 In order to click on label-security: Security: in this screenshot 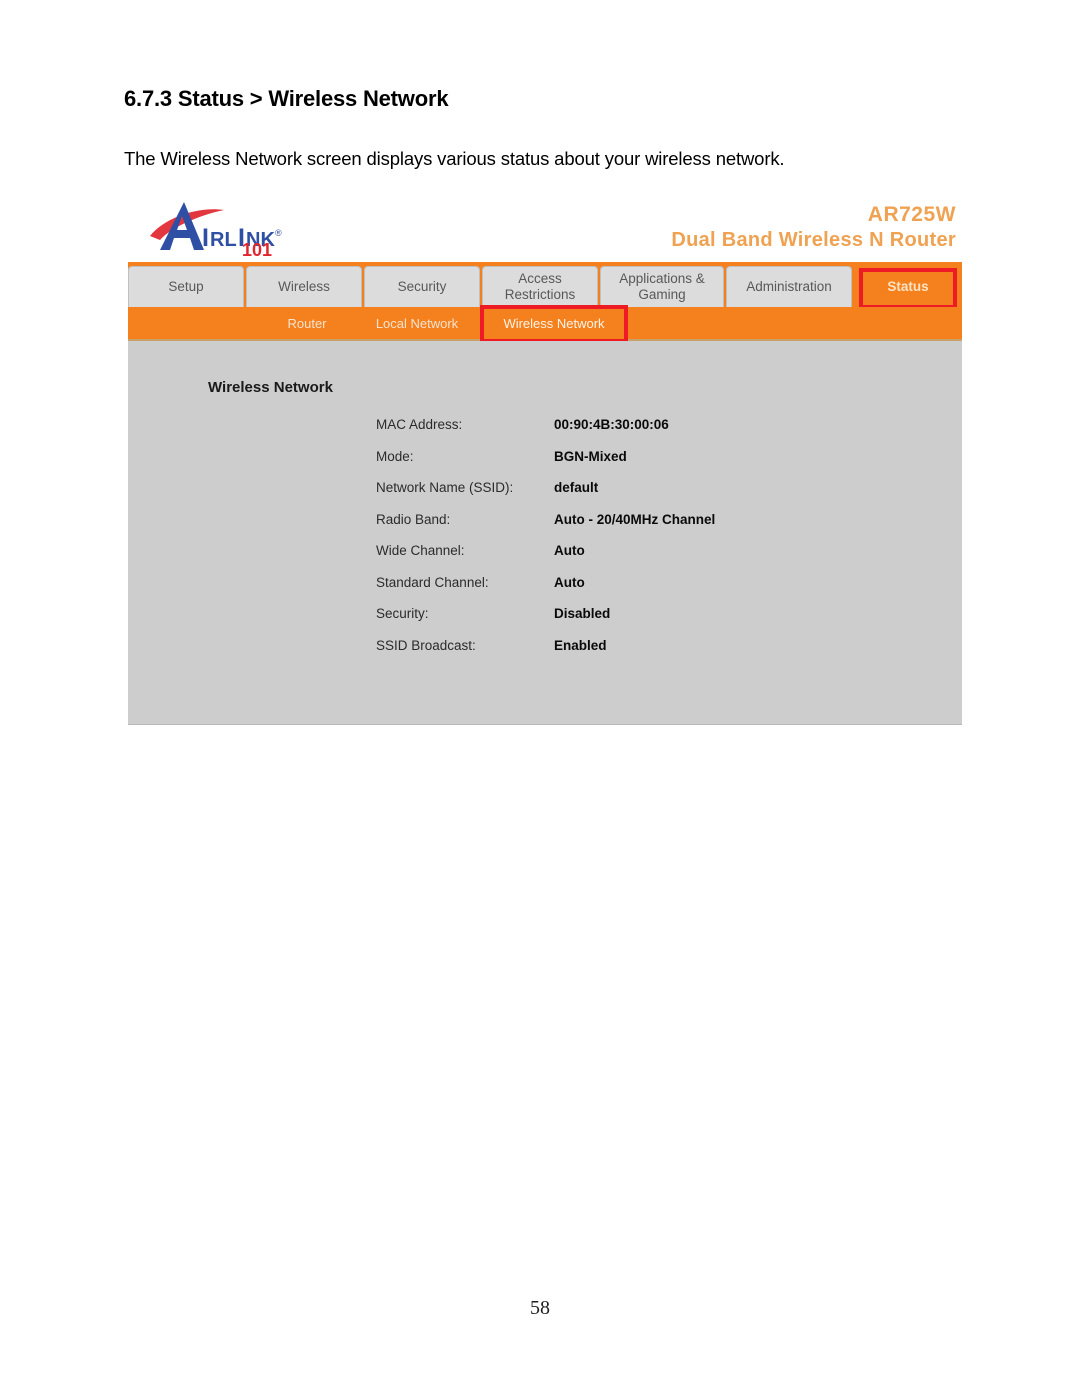, I will do `click(402, 613)`.